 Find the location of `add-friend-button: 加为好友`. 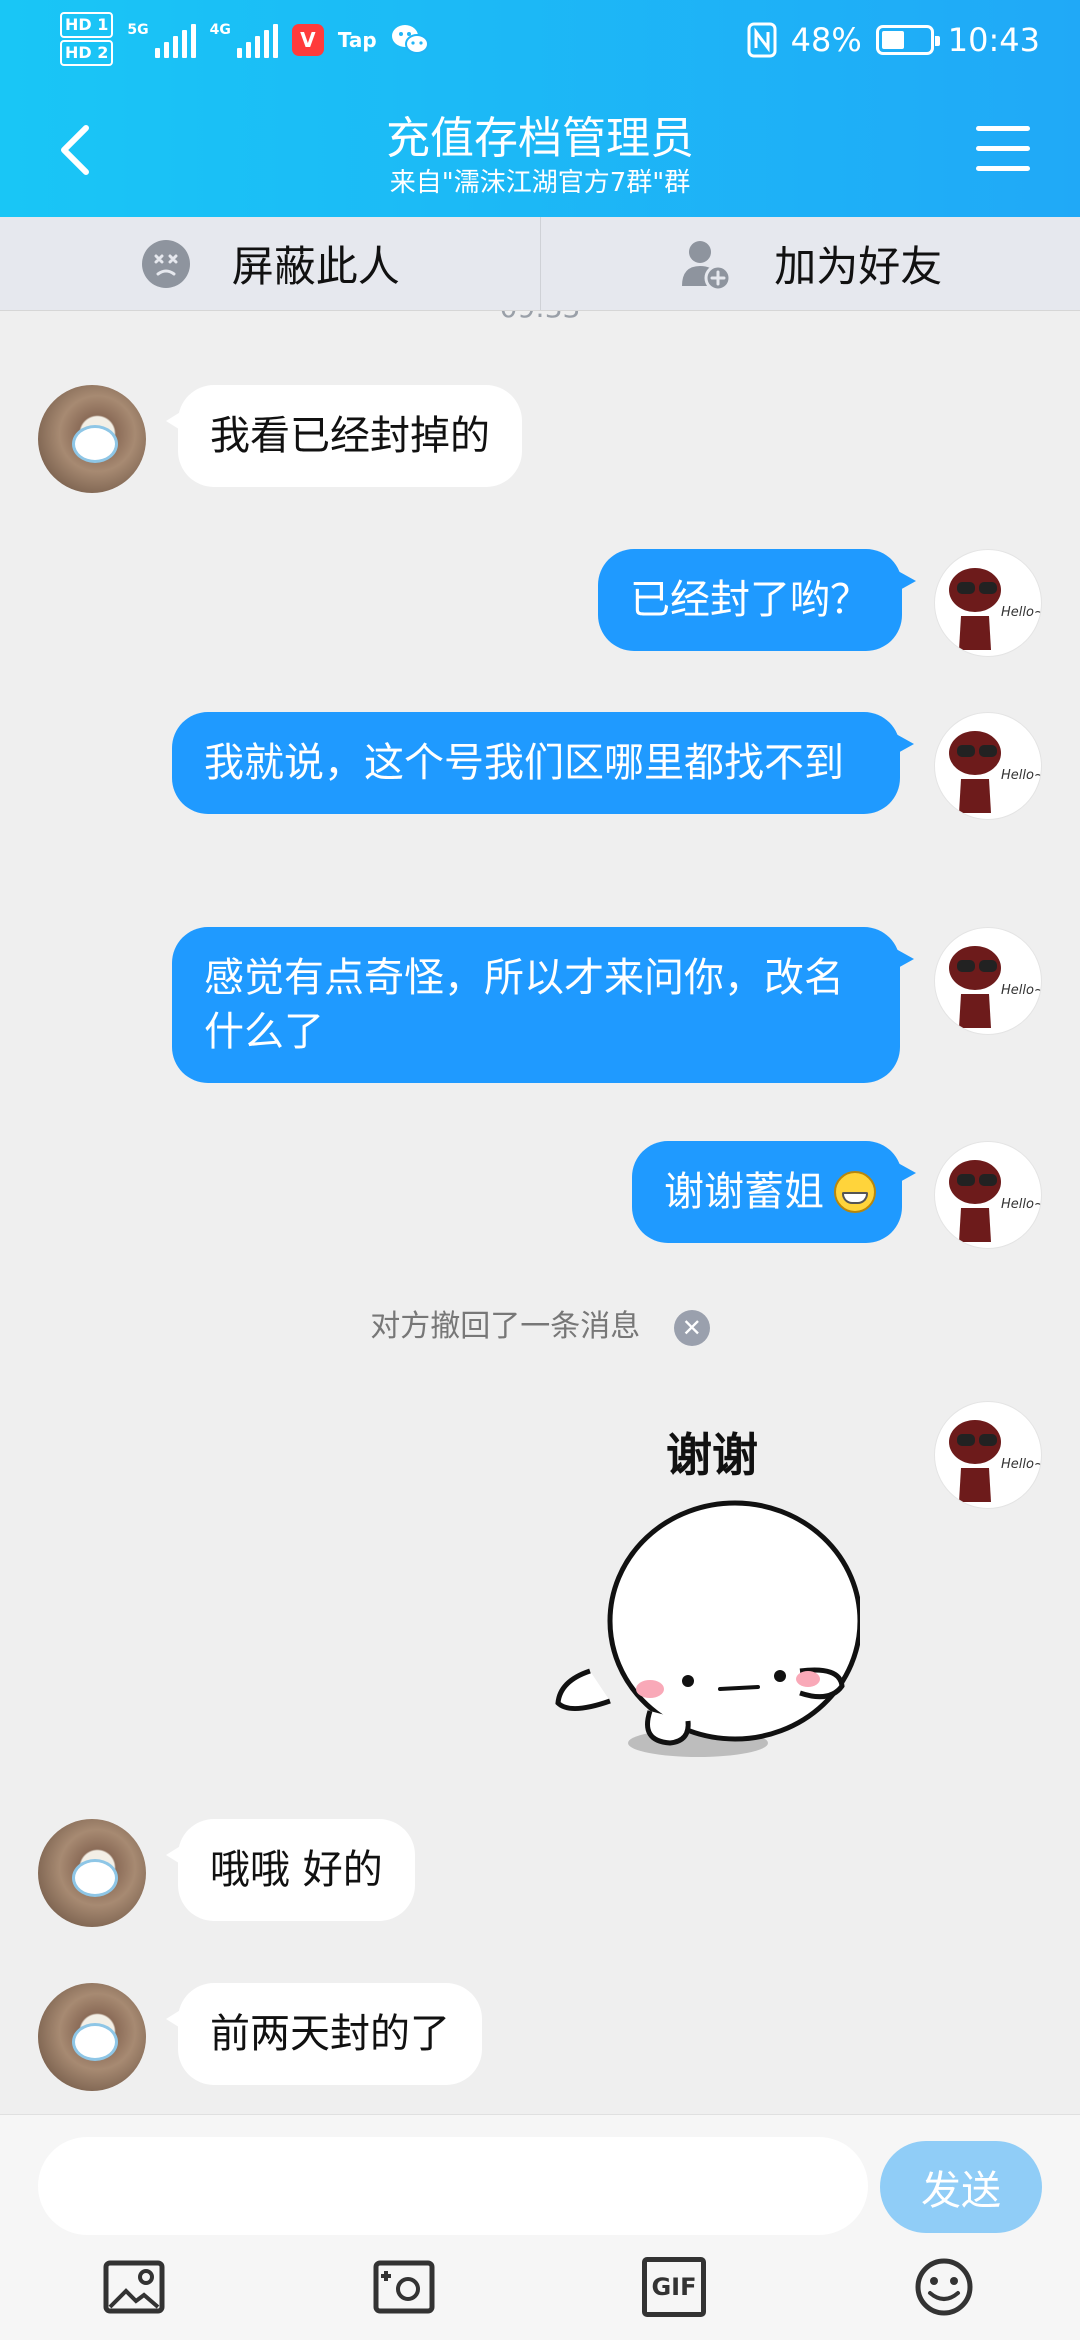

add-friend-button: 加为好友 is located at coordinates (810, 263).